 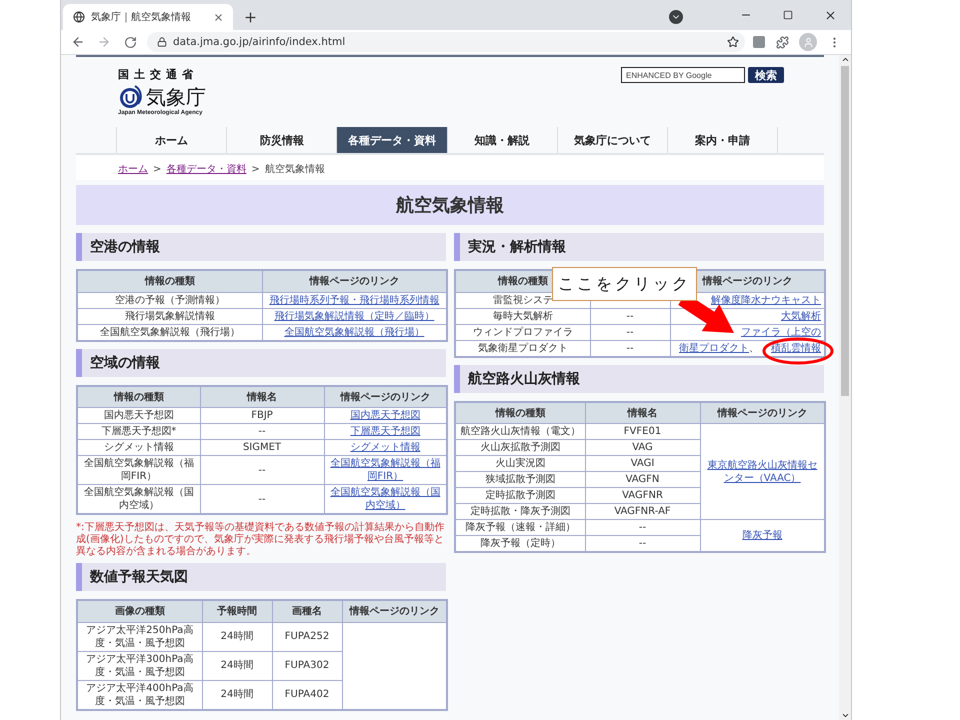 What do you see at coordinates (354, 300) in the screenshot?
I see `link: 飛行場時系列予報・飛行場時系列情報` at bounding box center [354, 300].